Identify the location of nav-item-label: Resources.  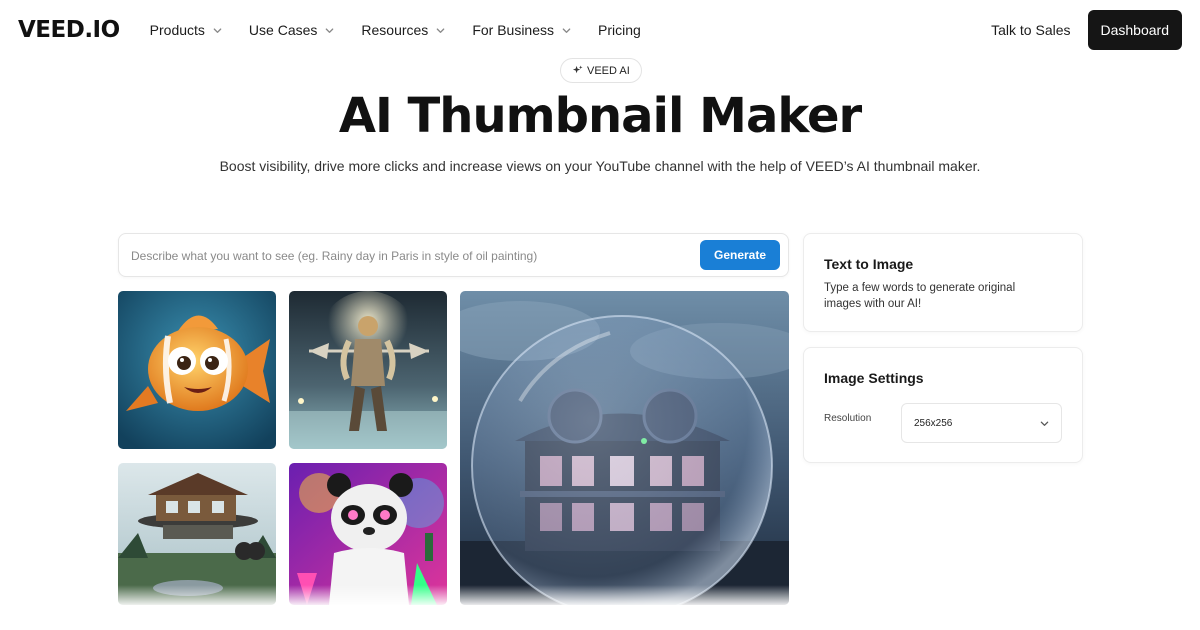
(395, 30).